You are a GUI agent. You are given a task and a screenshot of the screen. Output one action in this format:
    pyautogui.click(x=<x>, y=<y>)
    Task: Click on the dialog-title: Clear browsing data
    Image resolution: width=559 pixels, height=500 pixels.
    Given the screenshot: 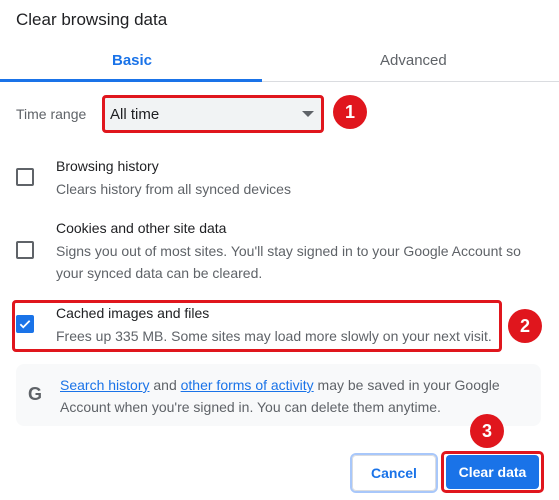 What is the action you would take?
    pyautogui.click(x=92, y=19)
    